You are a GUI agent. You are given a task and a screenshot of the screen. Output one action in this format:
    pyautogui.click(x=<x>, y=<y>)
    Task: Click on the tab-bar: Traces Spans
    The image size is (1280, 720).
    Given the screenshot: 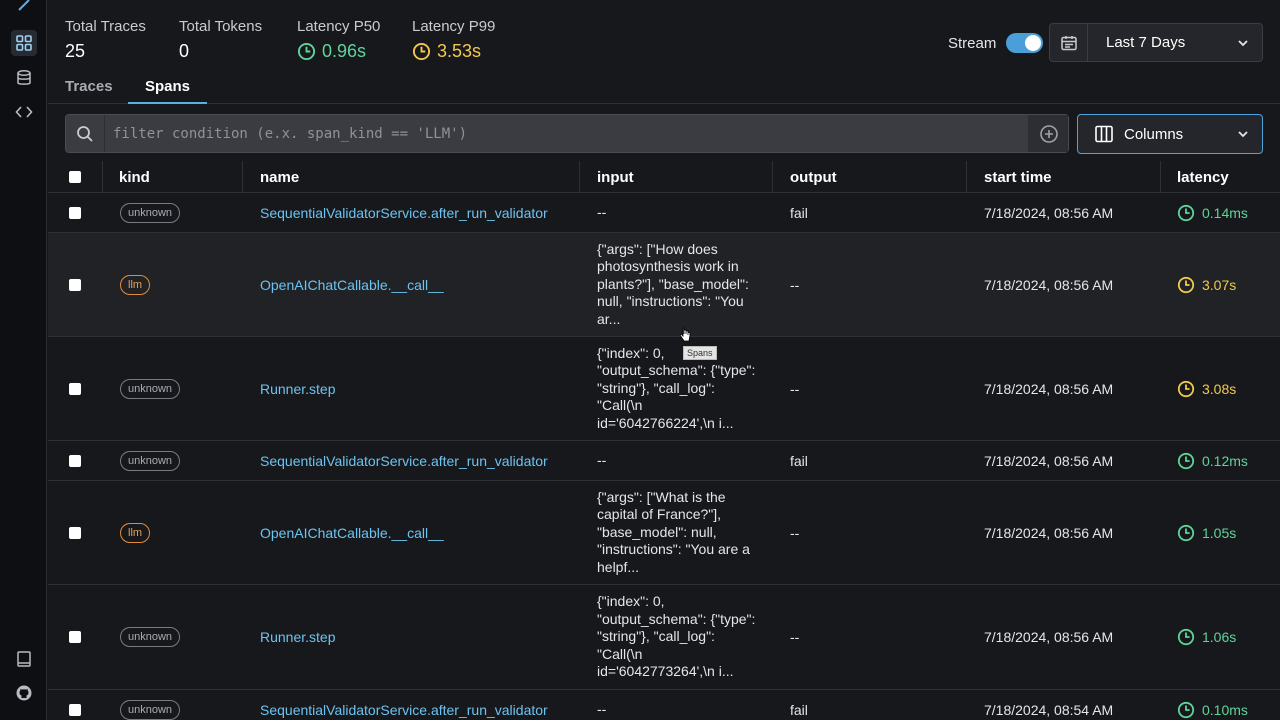 What is the action you would take?
    pyautogui.click(x=664, y=87)
    